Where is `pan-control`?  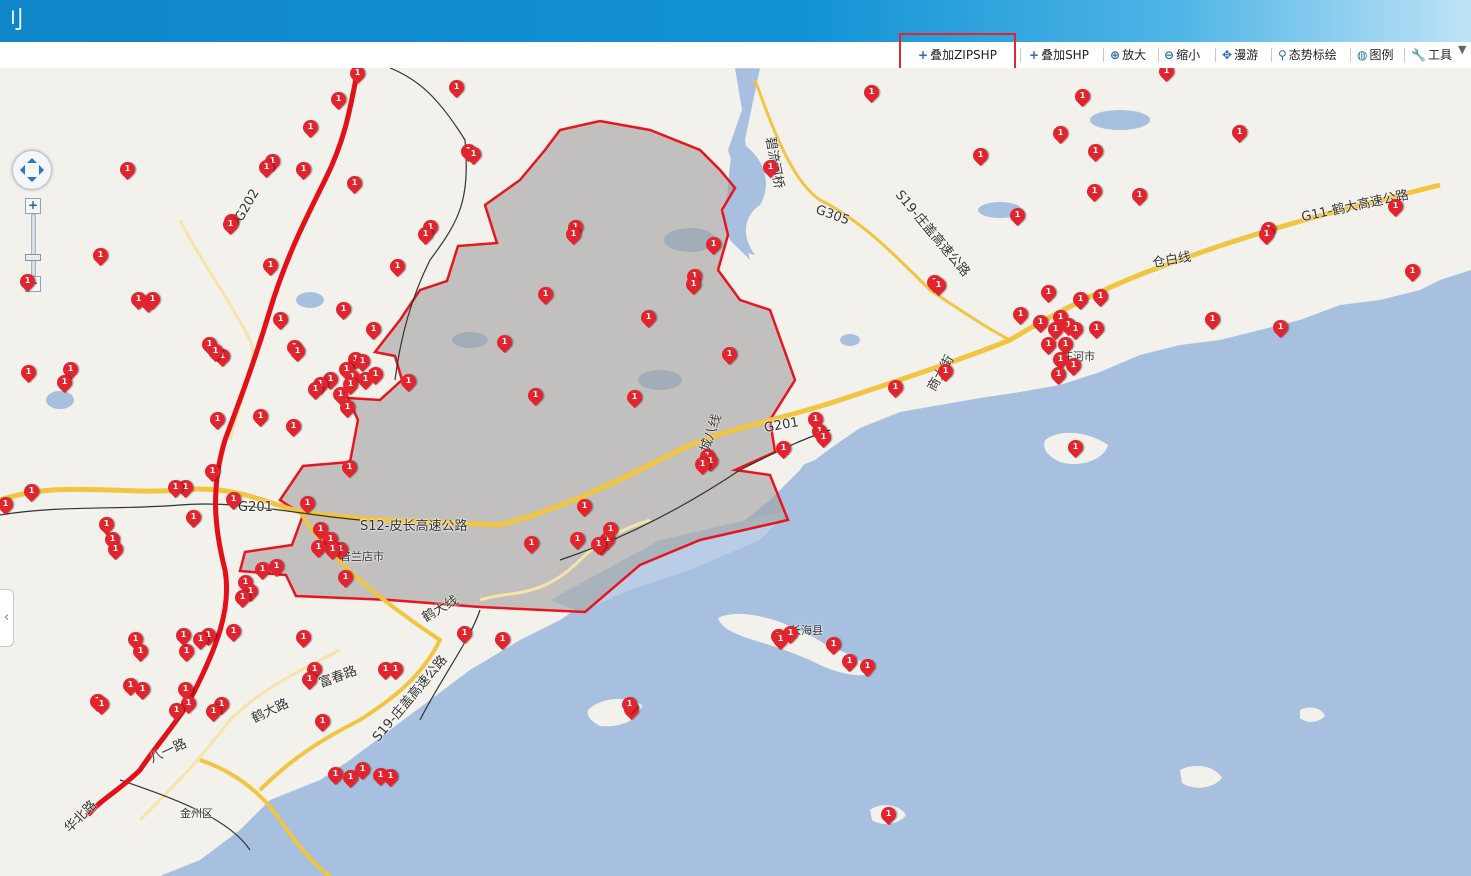
pan-control is located at coordinates (32, 170).